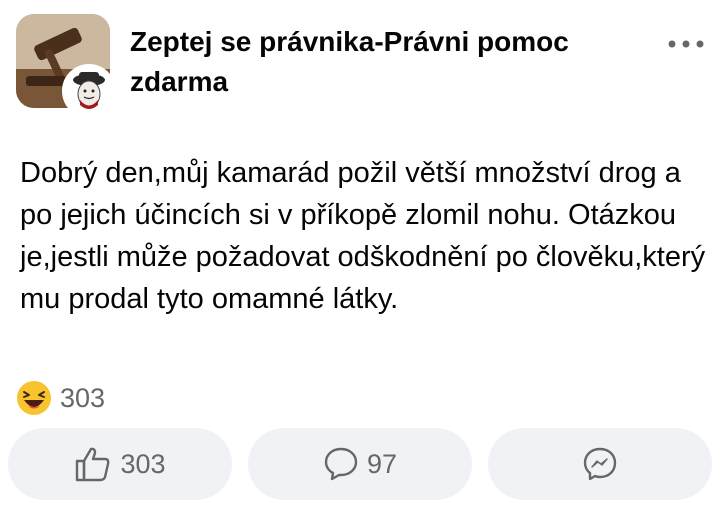 The width and height of the screenshot is (720, 508). Describe the element at coordinates (93, 464) in the screenshot. I see `thumbs-up-icon` at that location.